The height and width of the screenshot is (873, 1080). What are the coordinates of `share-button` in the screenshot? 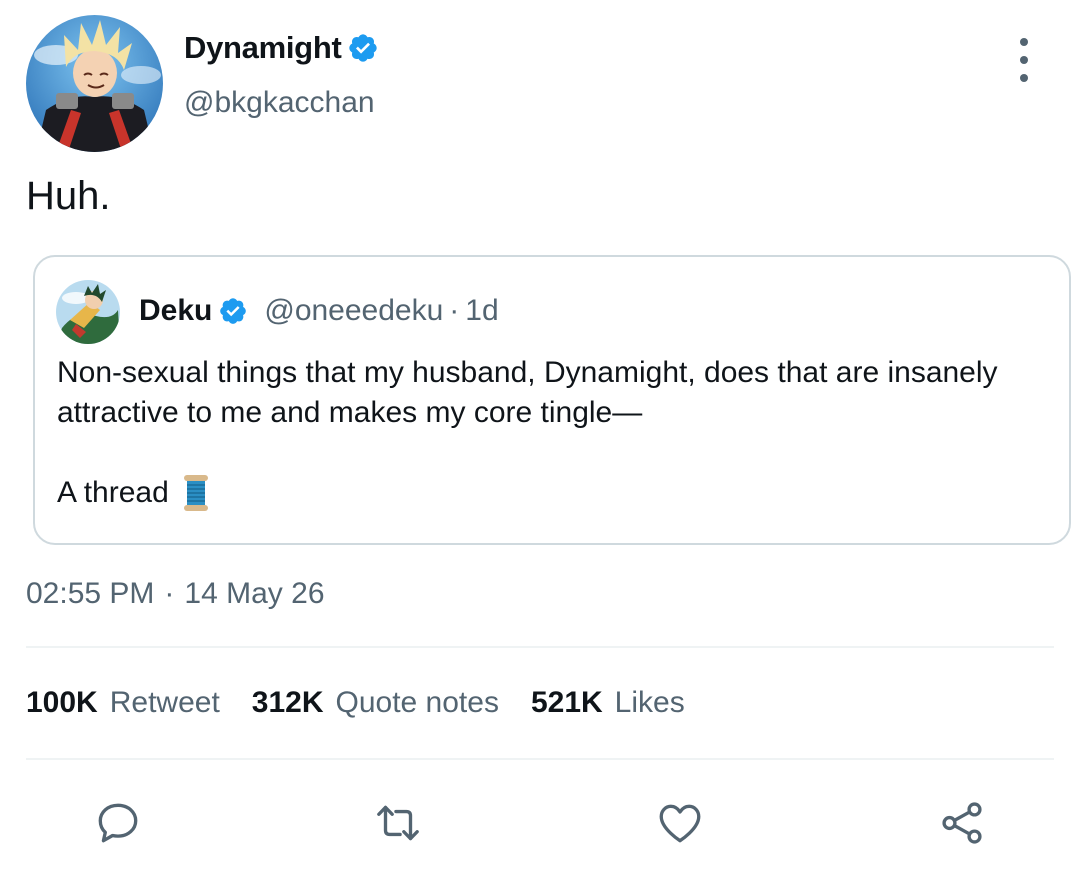 It's located at (962, 823).